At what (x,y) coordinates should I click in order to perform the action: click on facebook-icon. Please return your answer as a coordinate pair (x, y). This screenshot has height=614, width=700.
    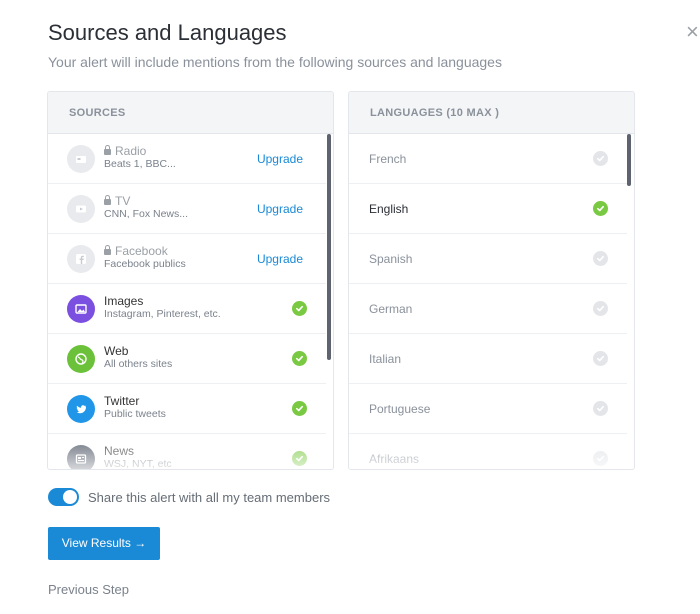
    Looking at the image, I should click on (81, 259).